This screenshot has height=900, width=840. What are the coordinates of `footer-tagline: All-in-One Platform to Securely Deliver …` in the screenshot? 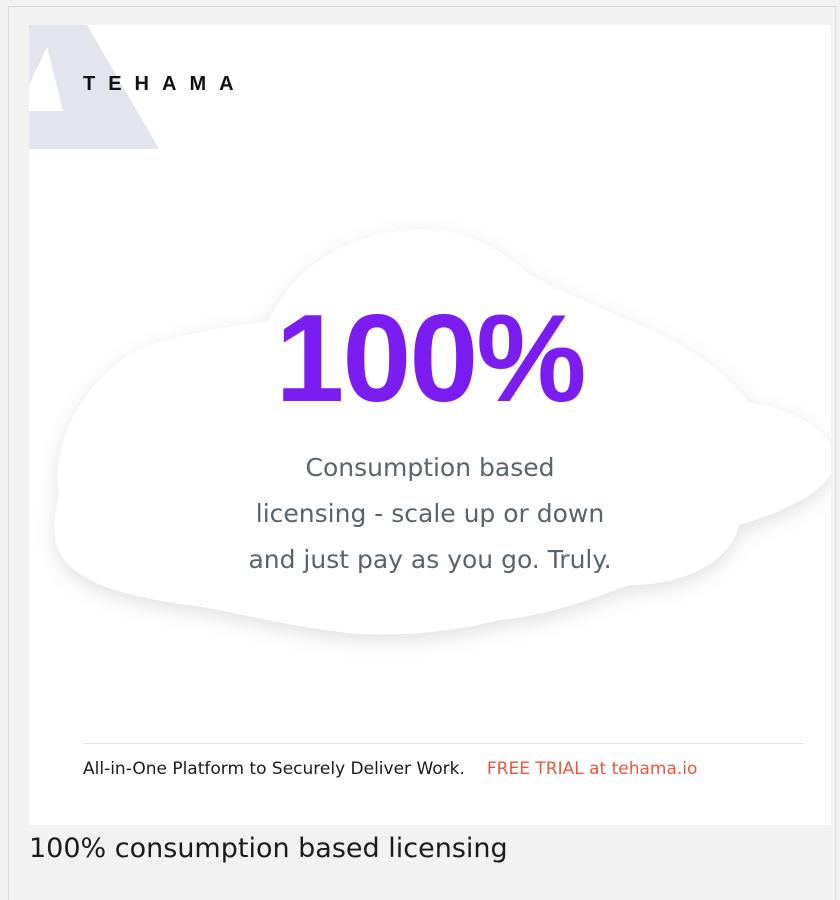 It's located at (274, 769).